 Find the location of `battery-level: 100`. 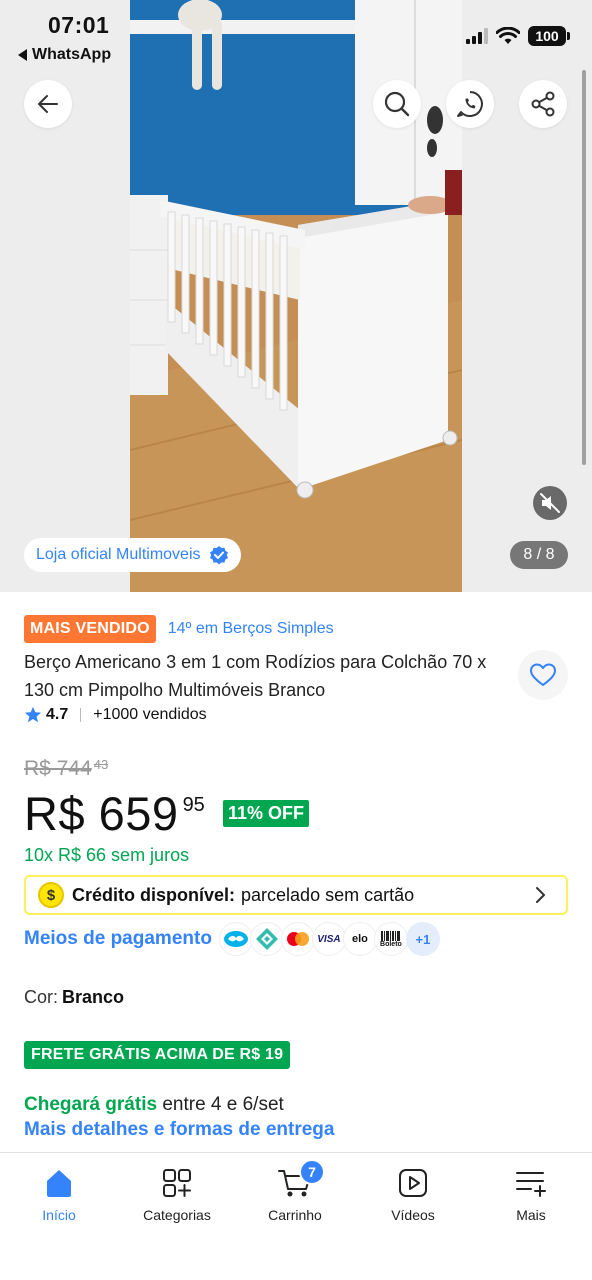

battery-level: 100 is located at coordinates (547, 36).